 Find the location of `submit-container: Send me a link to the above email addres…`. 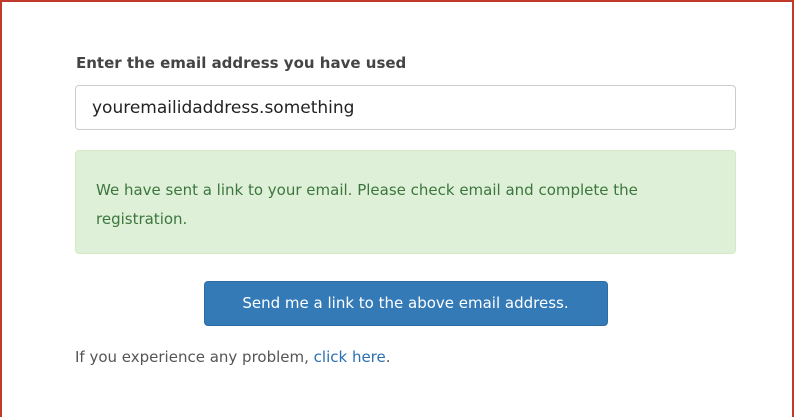

submit-container: Send me a link to the above email addres… is located at coordinates (405, 303).